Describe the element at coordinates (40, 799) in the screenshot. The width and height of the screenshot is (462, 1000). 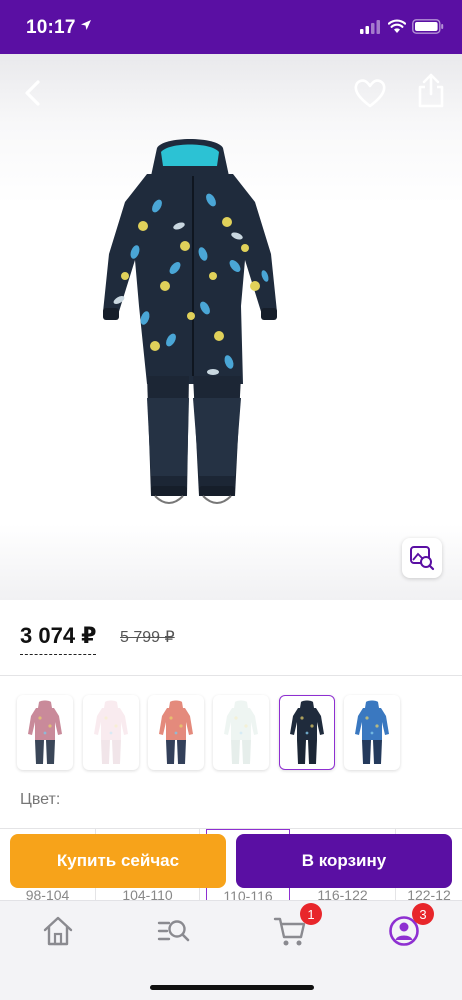
I see `color-label: Цвет:` at that location.